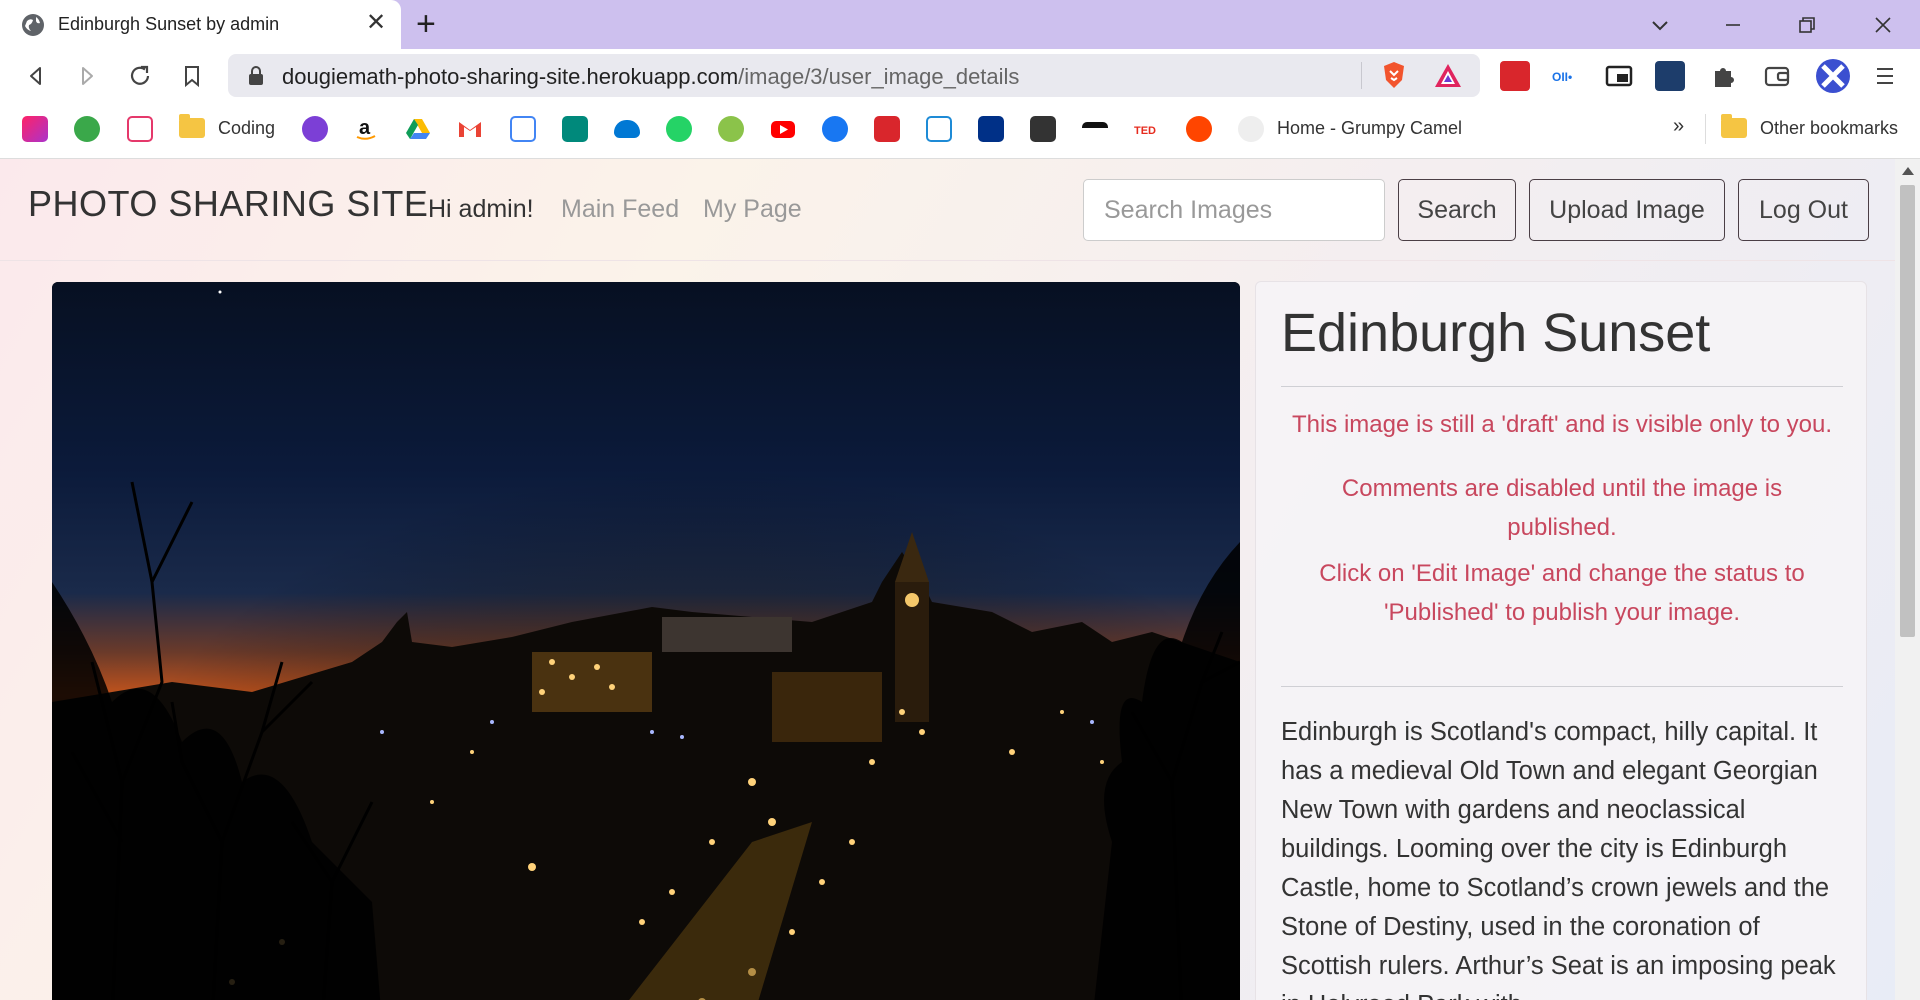 This screenshot has height=1000, width=1920. Describe the element at coordinates (1885, 76) in the screenshot. I see `menu-kebab-icon` at that location.